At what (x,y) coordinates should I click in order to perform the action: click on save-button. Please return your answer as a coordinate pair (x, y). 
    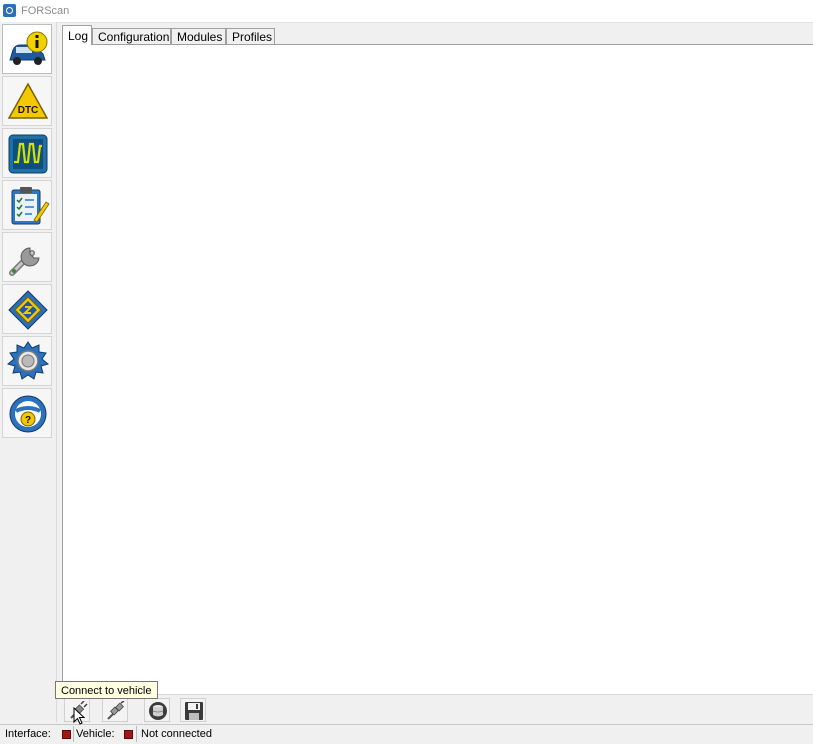
    Looking at the image, I should click on (193, 710).